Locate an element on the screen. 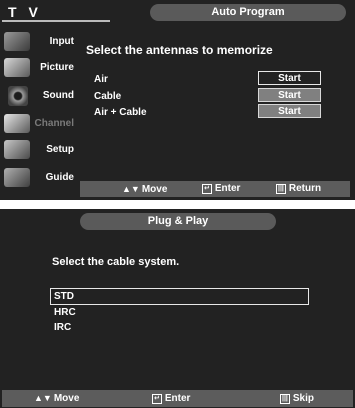 The height and width of the screenshot is (408, 355). screen-title: Plug & Play is located at coordinates (178, 221).